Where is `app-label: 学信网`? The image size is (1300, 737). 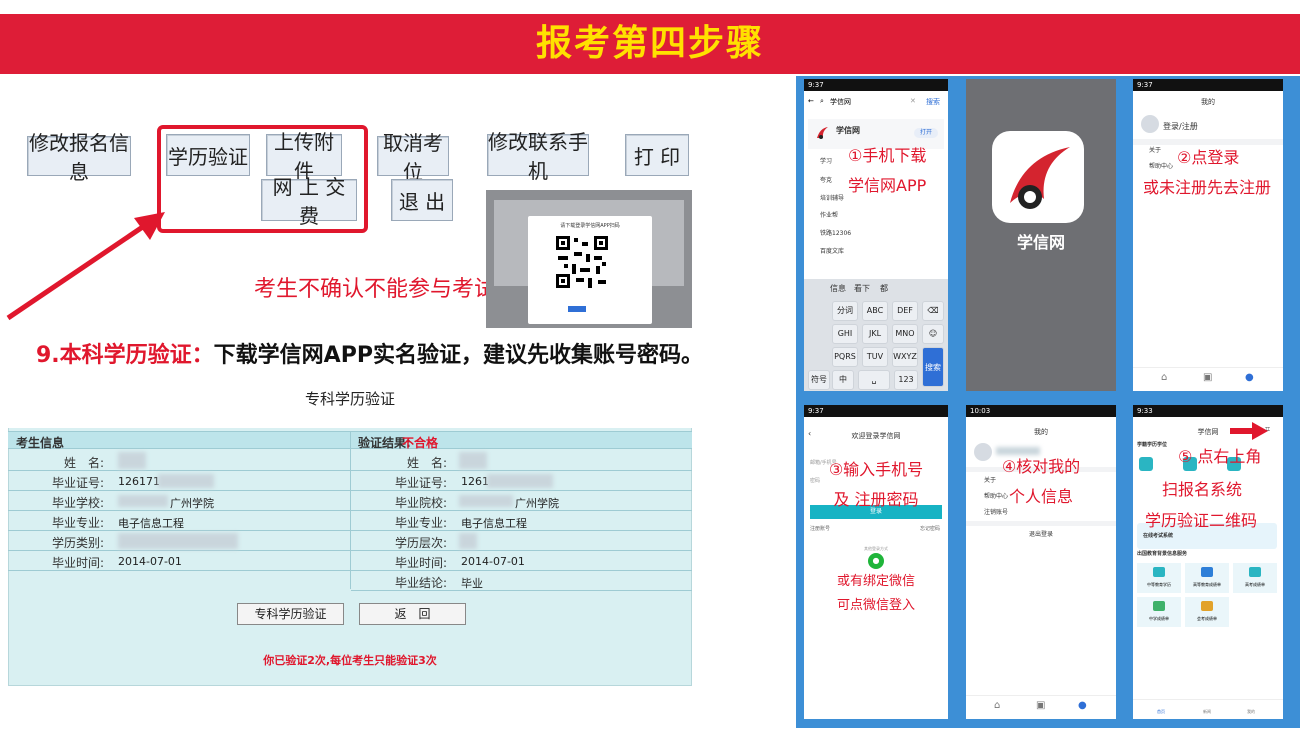
app-label: 学信网 is located at coordinates (1040, 242).